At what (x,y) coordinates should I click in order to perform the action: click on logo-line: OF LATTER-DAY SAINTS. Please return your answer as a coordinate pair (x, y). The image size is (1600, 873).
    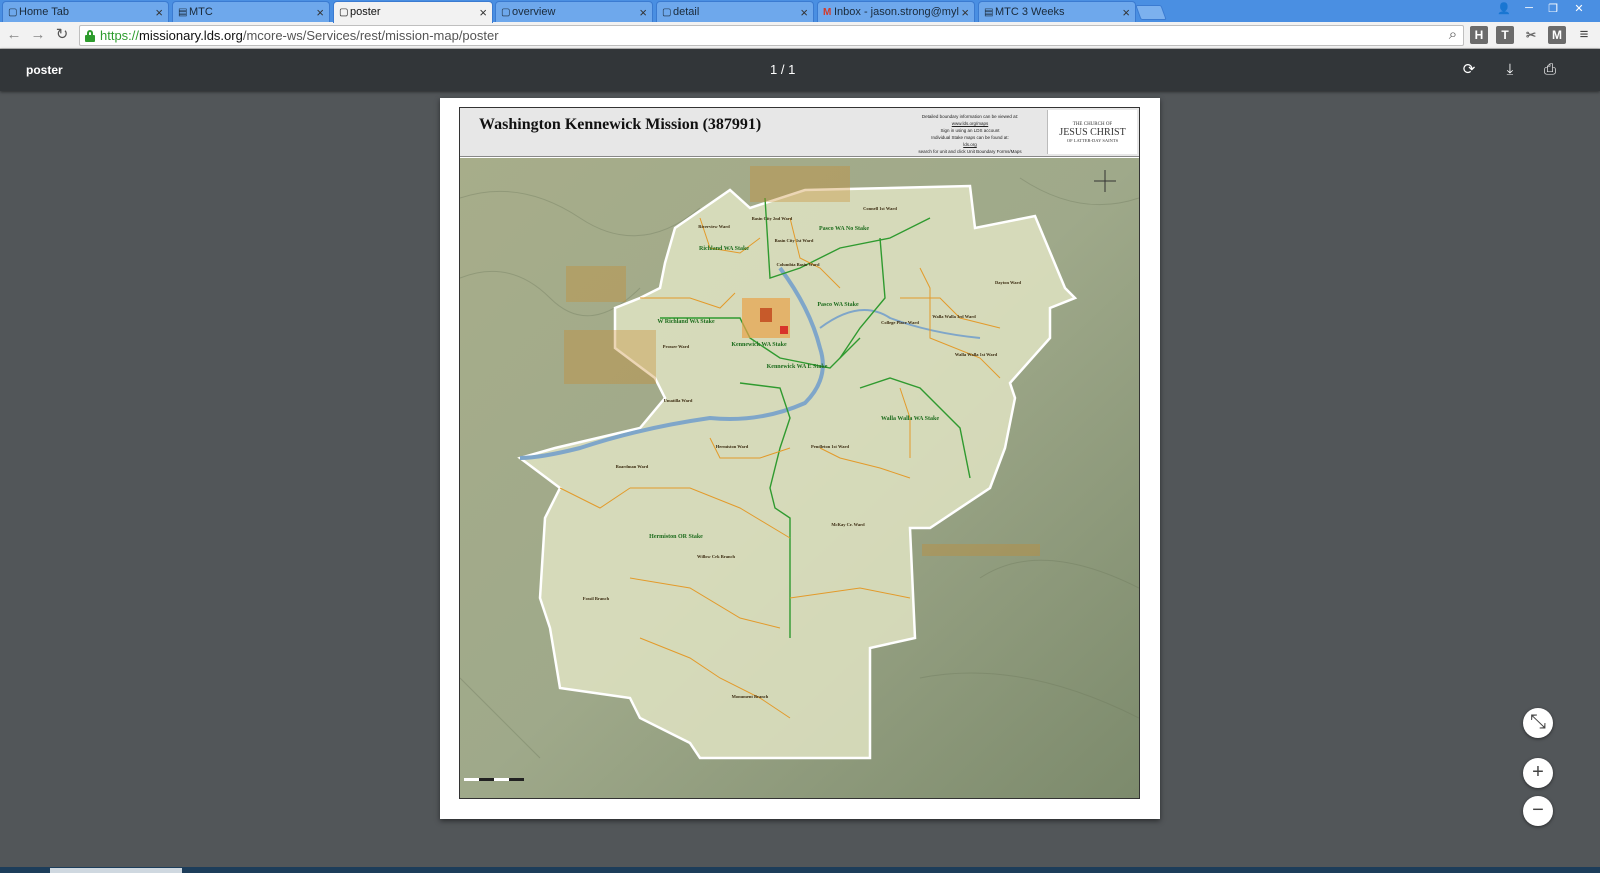
    Looking at the image, I should click on (1092, 140).